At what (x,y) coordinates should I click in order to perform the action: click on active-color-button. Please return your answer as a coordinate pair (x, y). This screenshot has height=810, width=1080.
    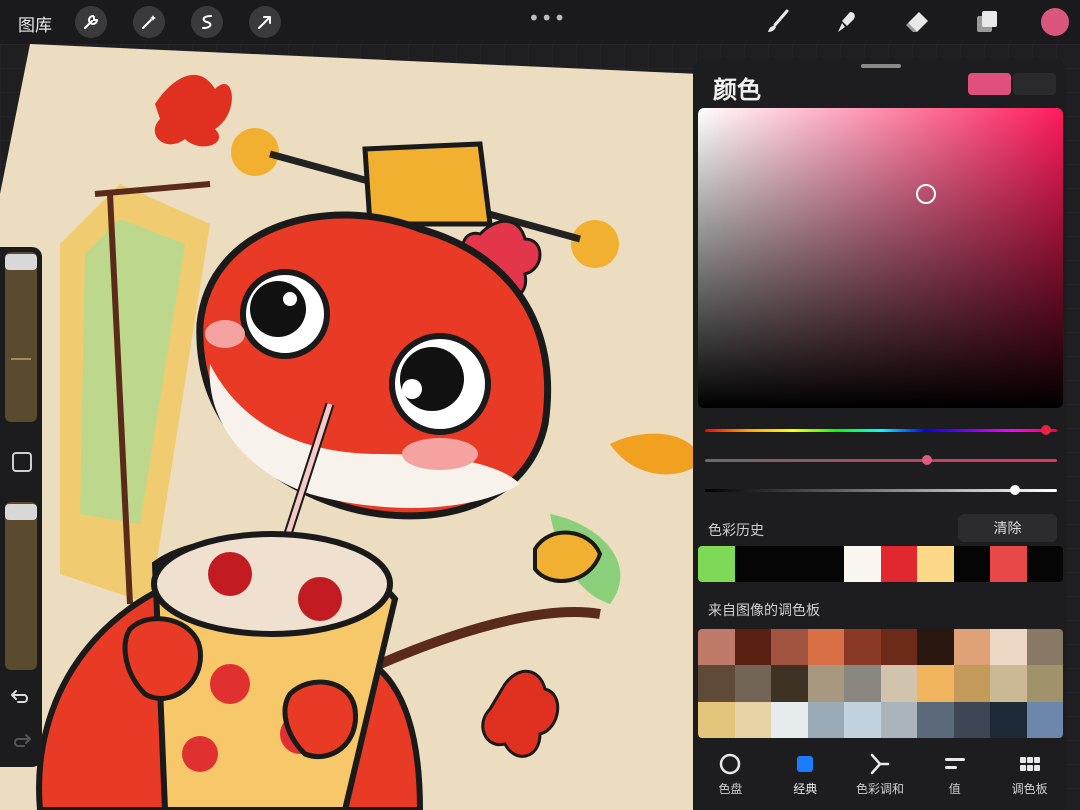
    Looking at the image, I should click on (1055, 22).